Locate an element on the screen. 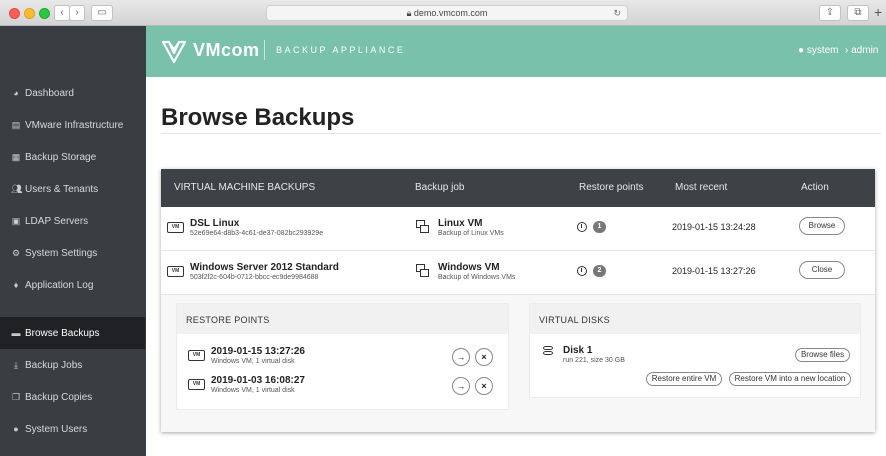  close-window-button is located at coordinates (14, 13).